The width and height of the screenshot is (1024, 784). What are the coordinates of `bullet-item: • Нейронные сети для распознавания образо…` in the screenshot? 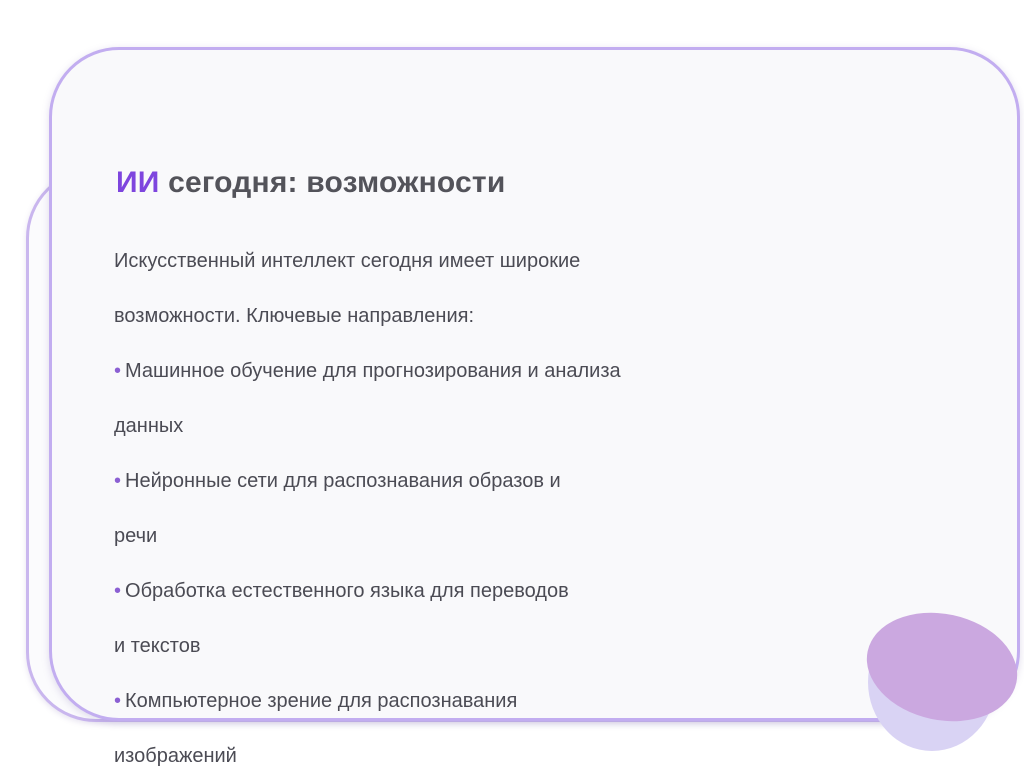 It's located at (424, 481).